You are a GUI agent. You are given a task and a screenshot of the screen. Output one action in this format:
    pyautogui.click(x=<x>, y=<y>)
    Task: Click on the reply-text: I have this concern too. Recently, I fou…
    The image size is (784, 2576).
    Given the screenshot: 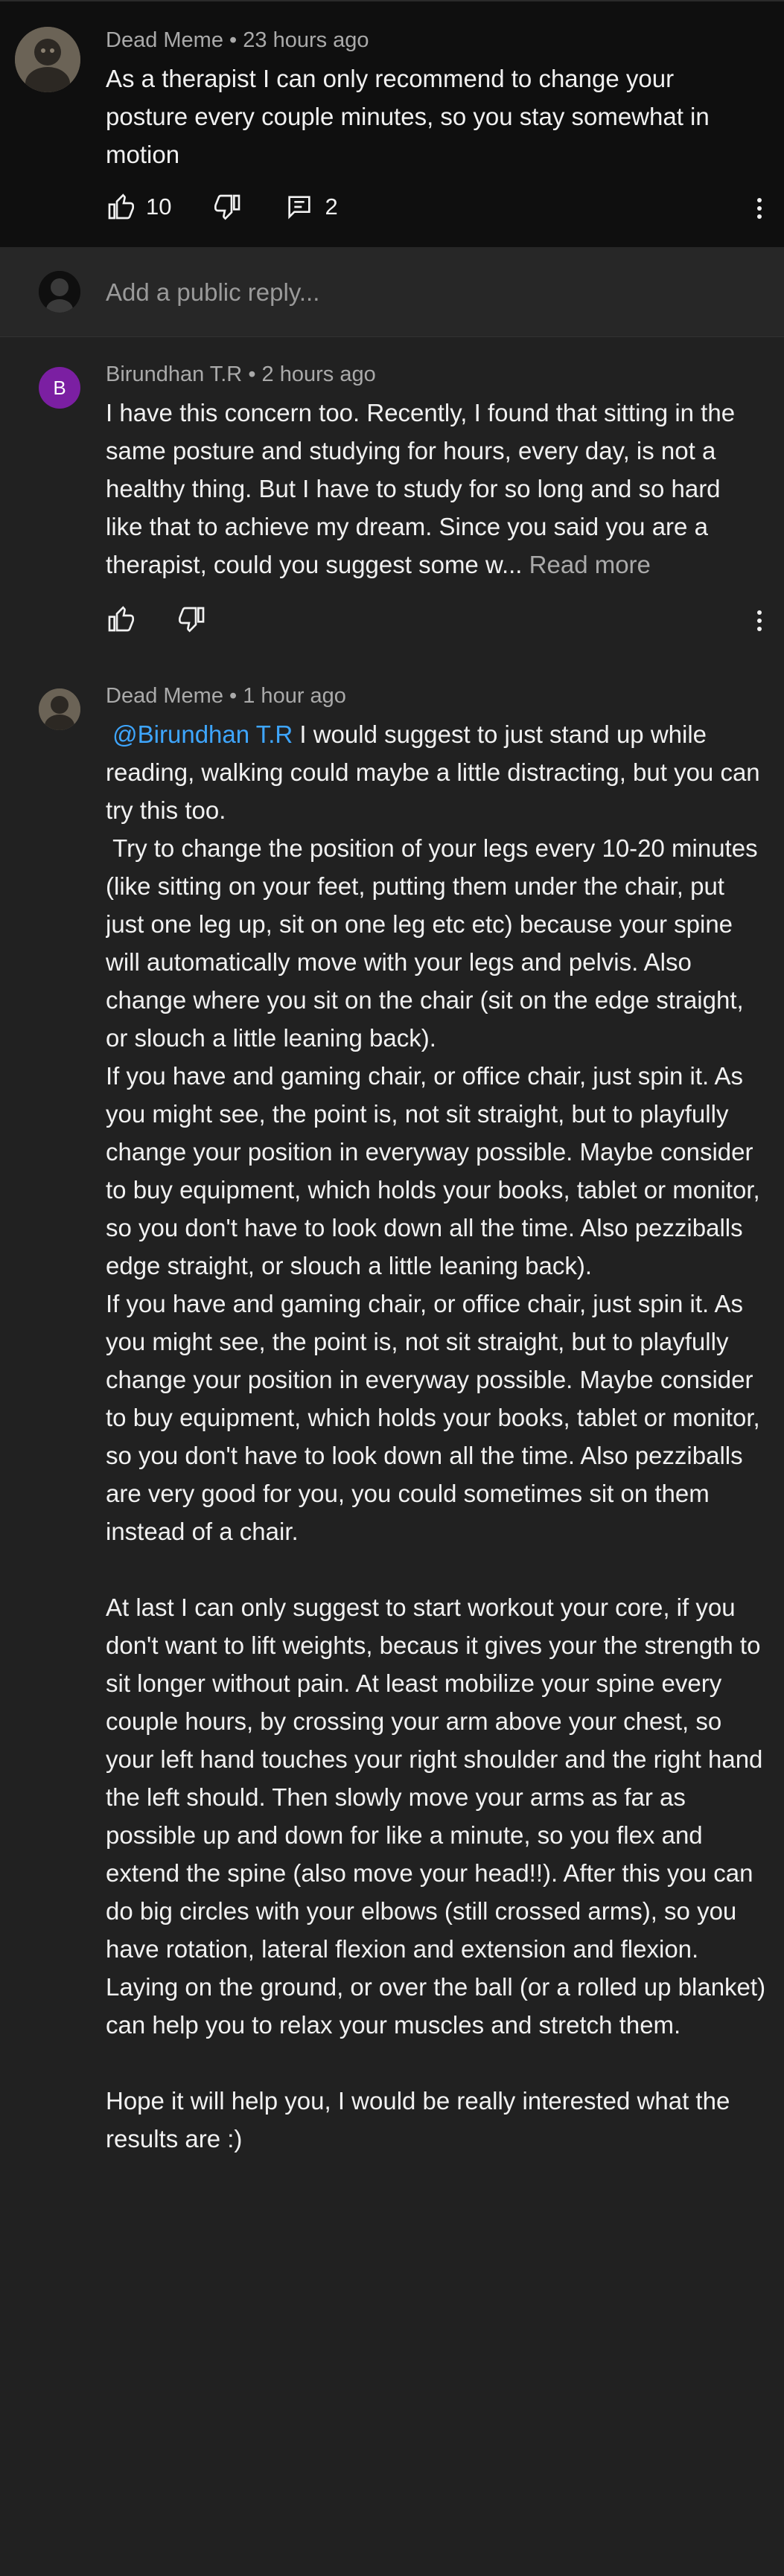 What is the action you would take?
    pyautogui.click(x=433, y=489)
    